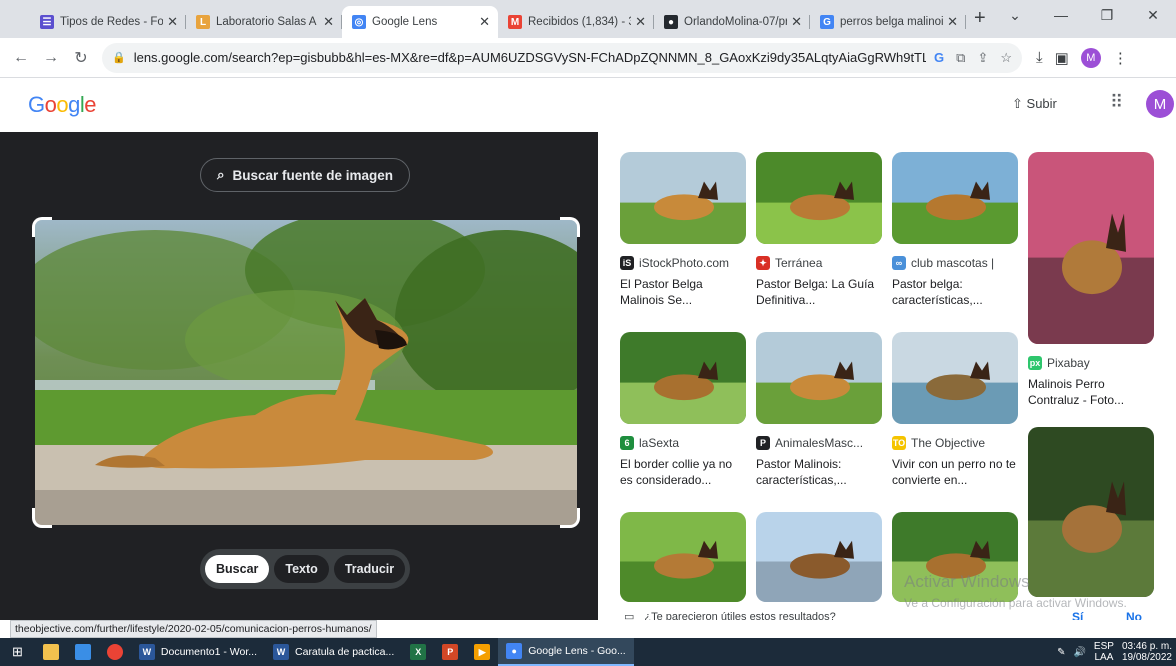 This screenshot has width=1176, height=666. Describe the element at coordinates (42, 227) in the screenshot. I see `crop-handle-top-left` at that location.